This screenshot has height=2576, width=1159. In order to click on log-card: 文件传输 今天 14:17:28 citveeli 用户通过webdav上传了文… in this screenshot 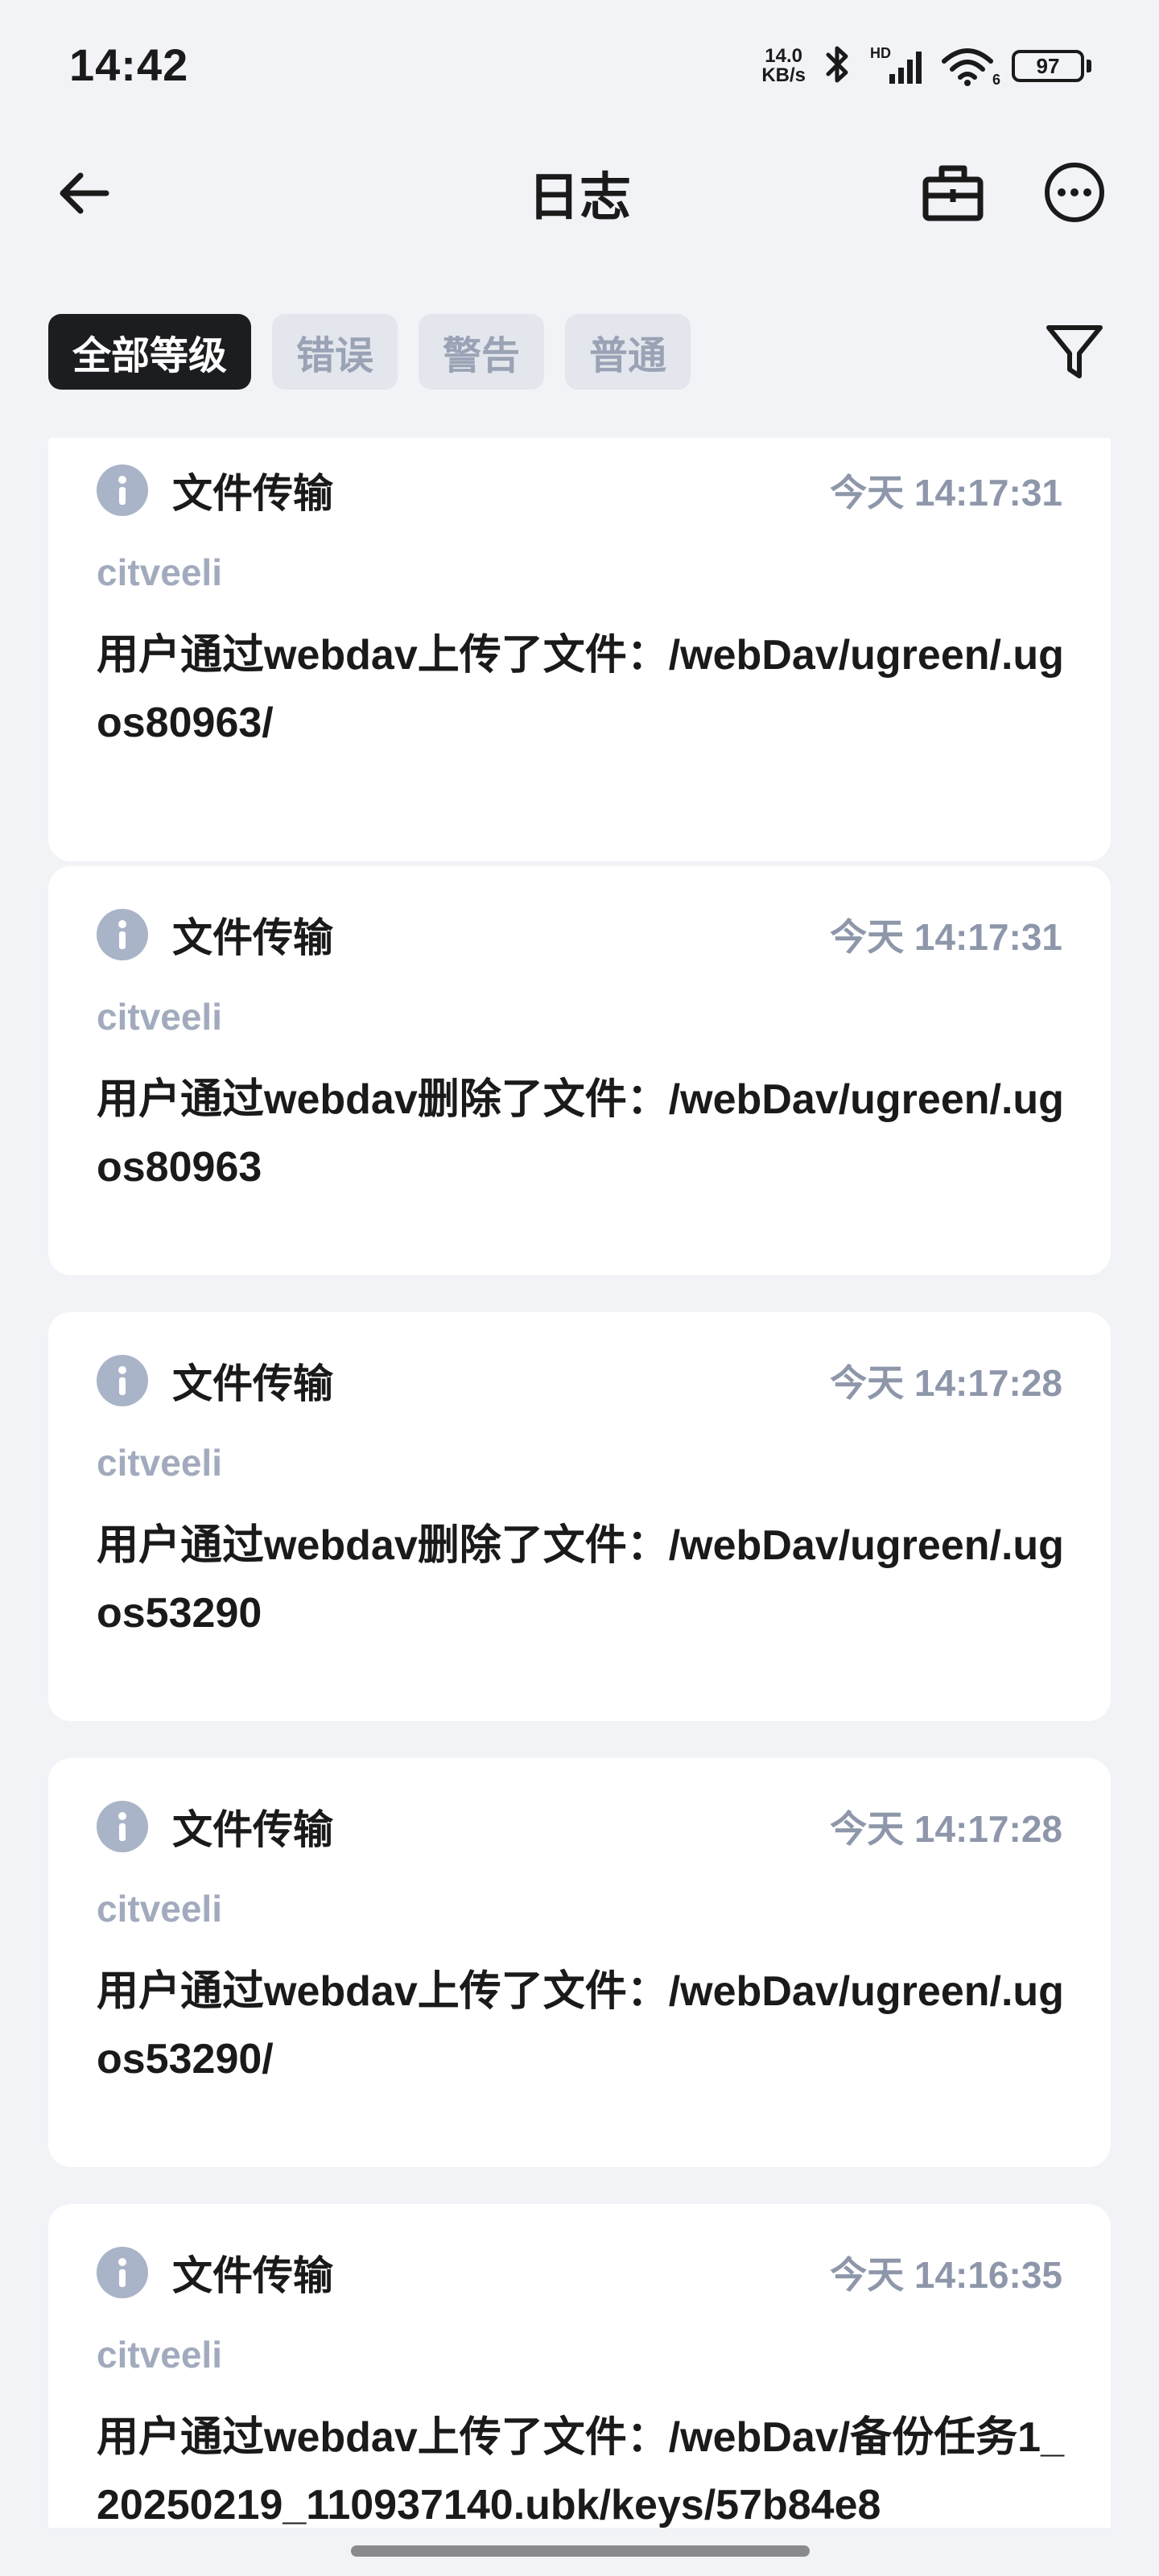, I will do `click(579, 1962)`.